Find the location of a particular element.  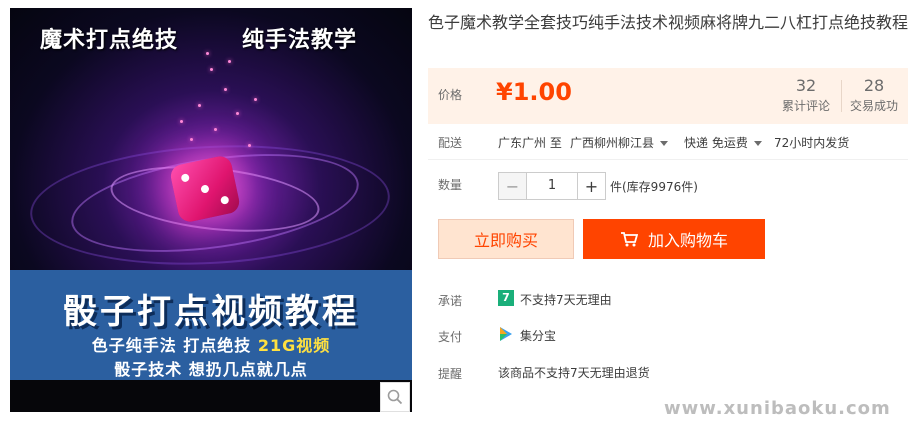

product-title: 色子魔术教学全套技巧纯手法技术视频麻将牌九二八杠打点绝技教程 is located at coordinates (668, 22).